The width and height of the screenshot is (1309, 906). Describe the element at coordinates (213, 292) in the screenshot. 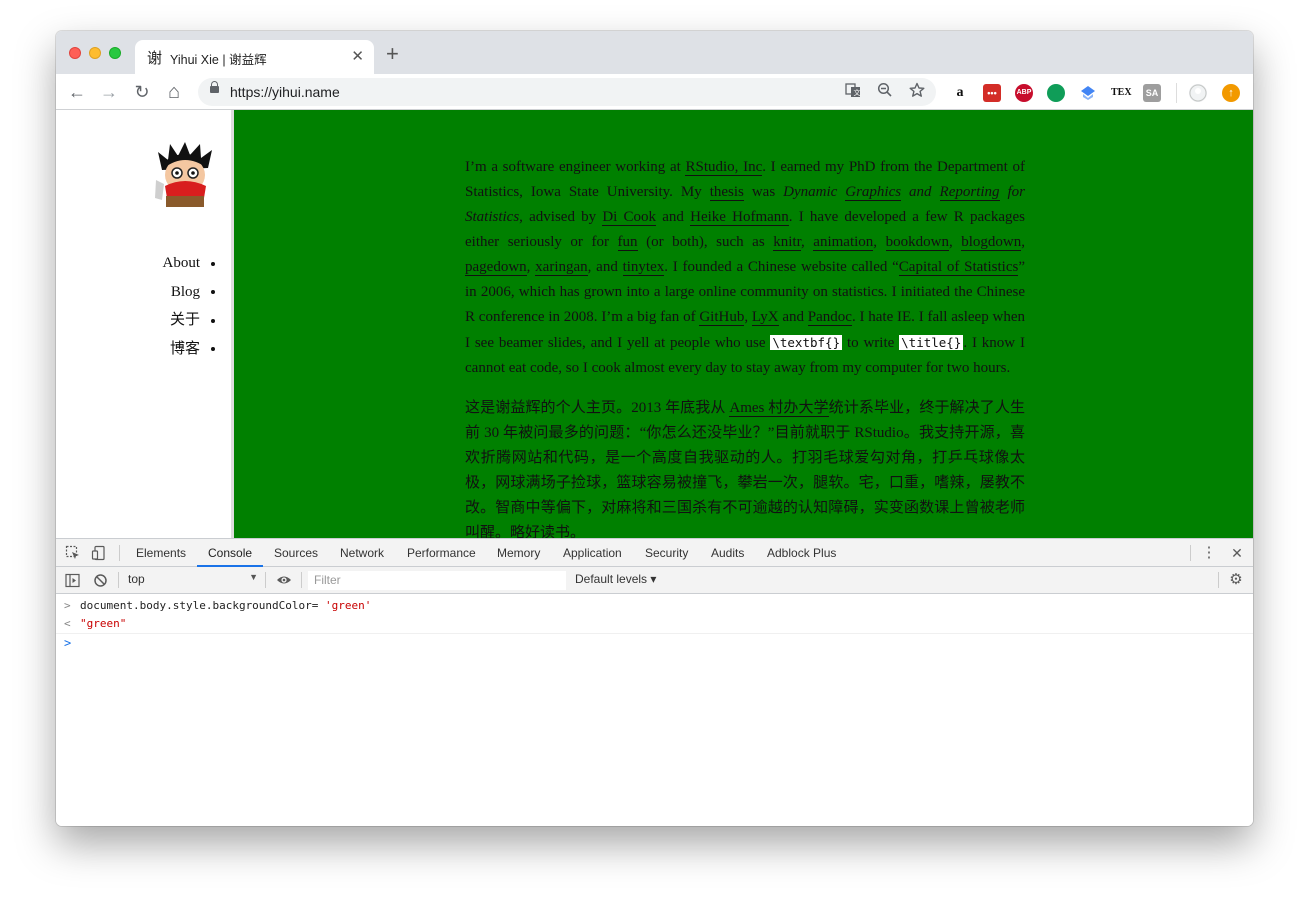

I see `bullet-icon` at that location.